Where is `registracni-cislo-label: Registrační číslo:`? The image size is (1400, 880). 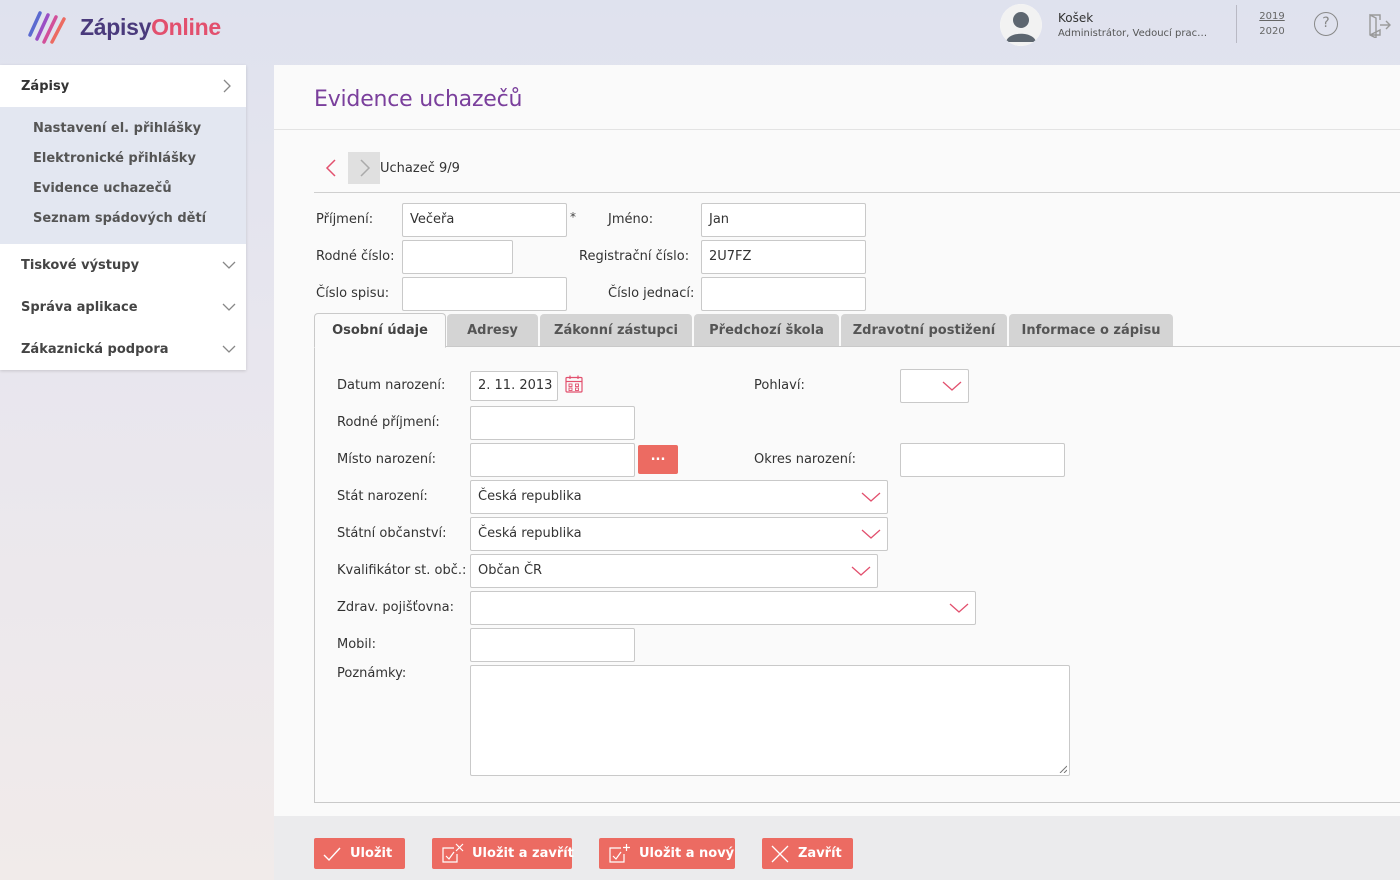 registracni-cislo-label: Registrační číslo: is located at coordinates (634, 256).